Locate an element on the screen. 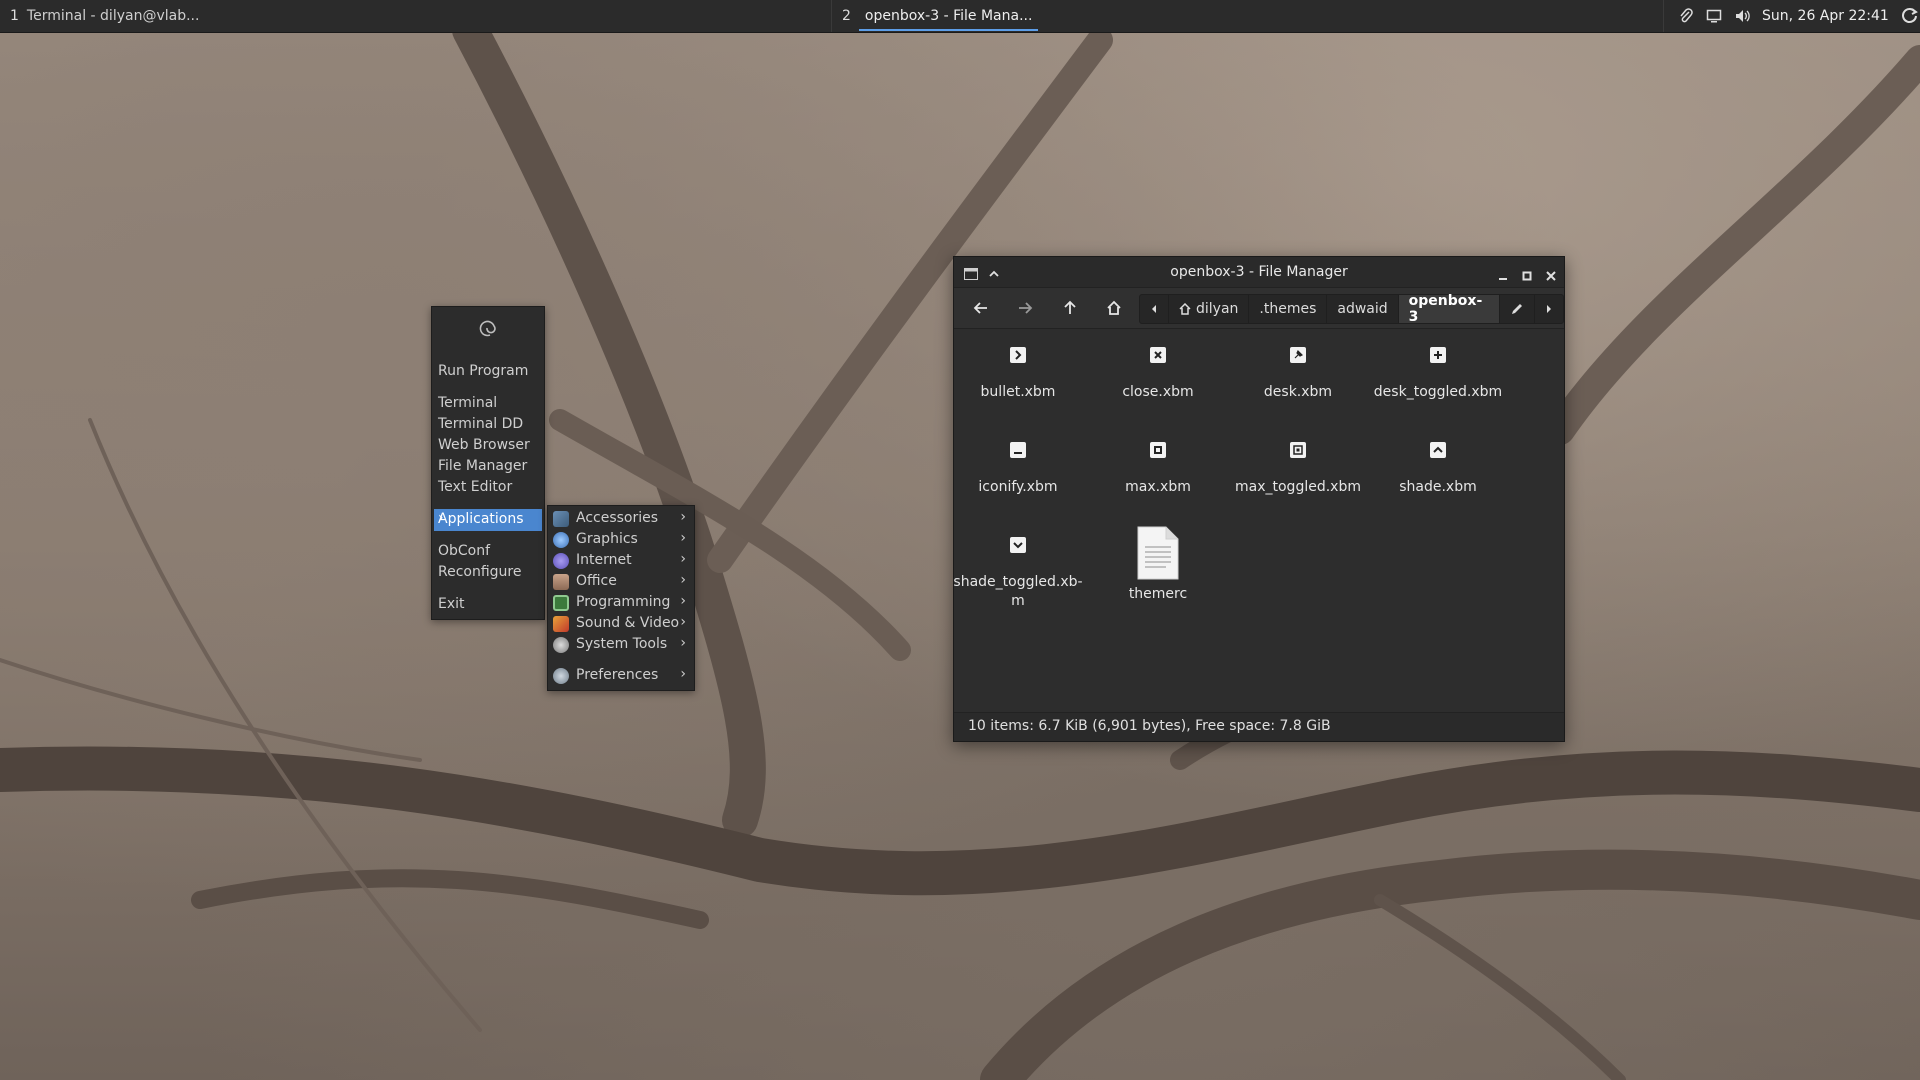  menu-item-exit: Exit is located at coordinates (451, 604).